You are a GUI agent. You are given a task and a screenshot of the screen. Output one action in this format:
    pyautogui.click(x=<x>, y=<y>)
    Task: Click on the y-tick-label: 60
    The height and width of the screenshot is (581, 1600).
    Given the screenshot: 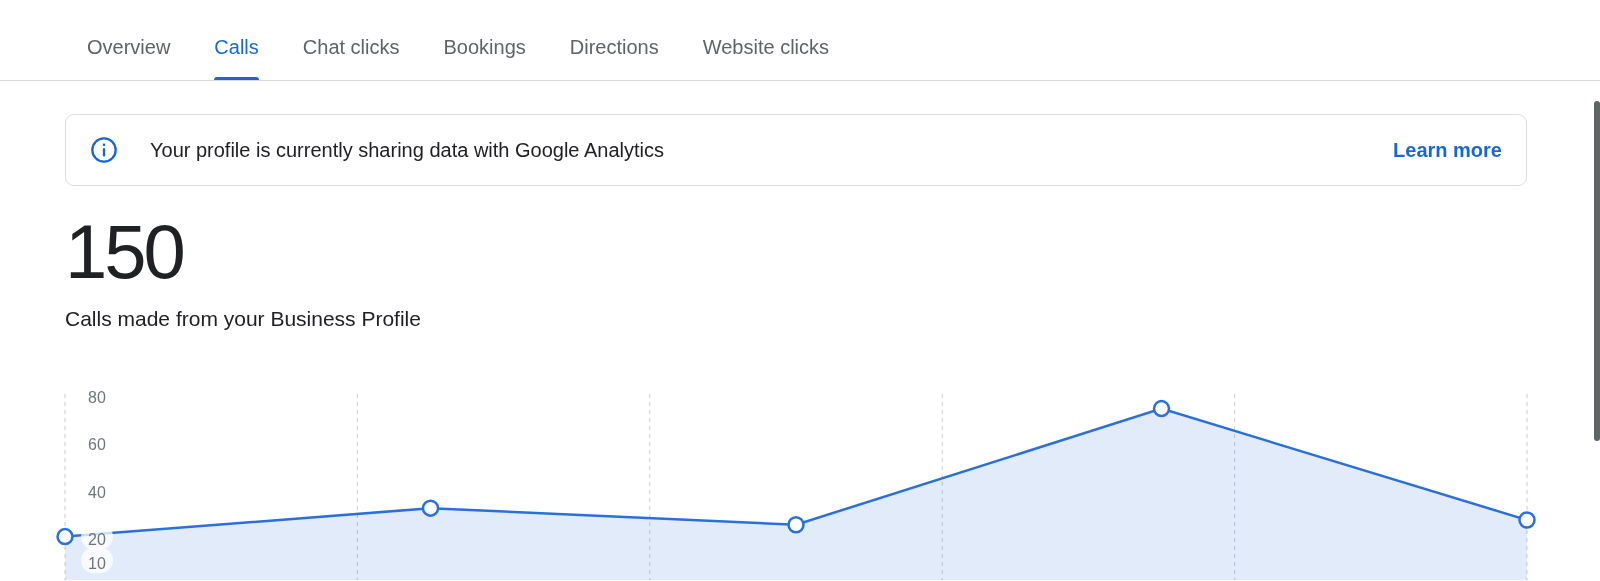 What is the action you would take?
    pyautogui.click(x=97, y=445)
    